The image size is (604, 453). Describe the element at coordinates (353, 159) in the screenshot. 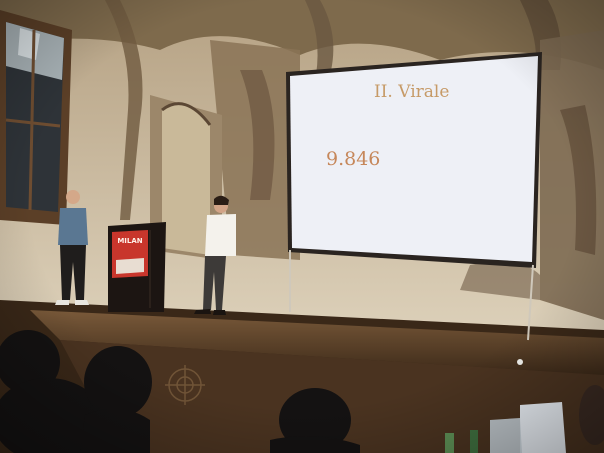

I see `slide-number: 9.846` at that location.